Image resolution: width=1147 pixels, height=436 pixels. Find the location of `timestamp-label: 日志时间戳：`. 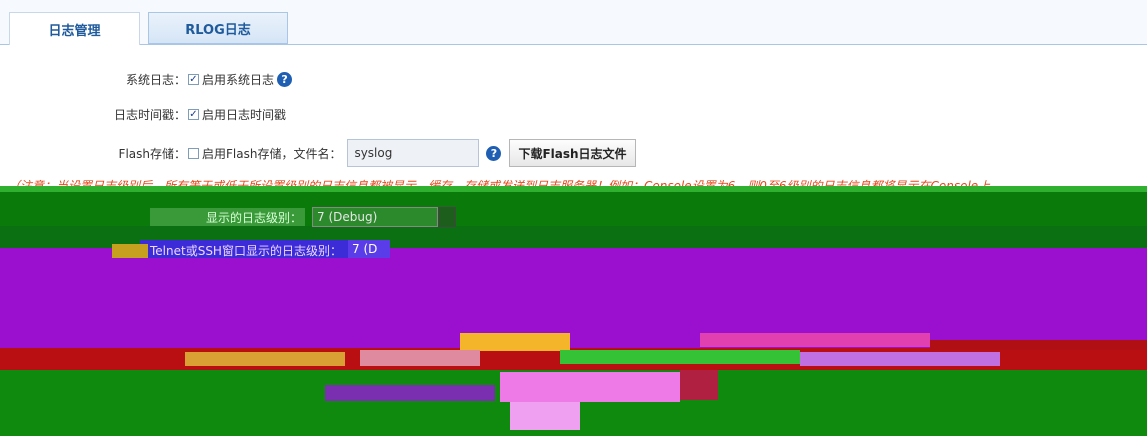

timestamp-label: 日志时间戳： is located at coordinates (149, 115).